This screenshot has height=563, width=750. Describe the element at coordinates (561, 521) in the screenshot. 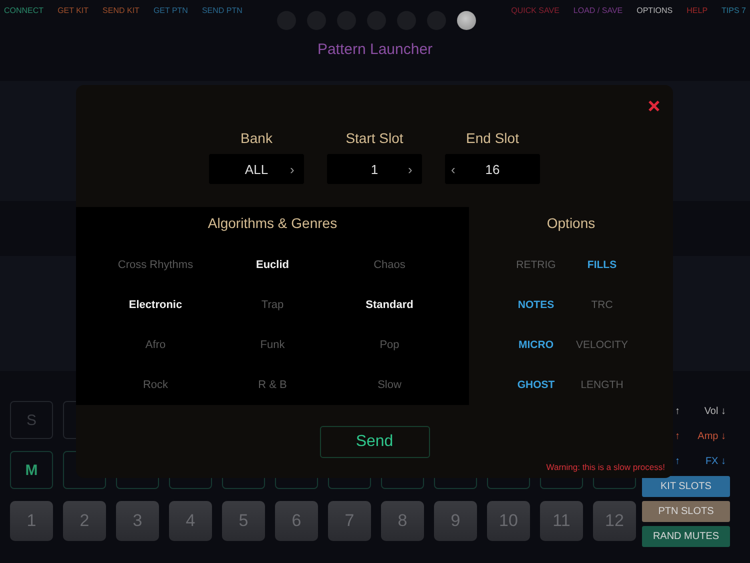

I see `number-pad: 11` at that location.